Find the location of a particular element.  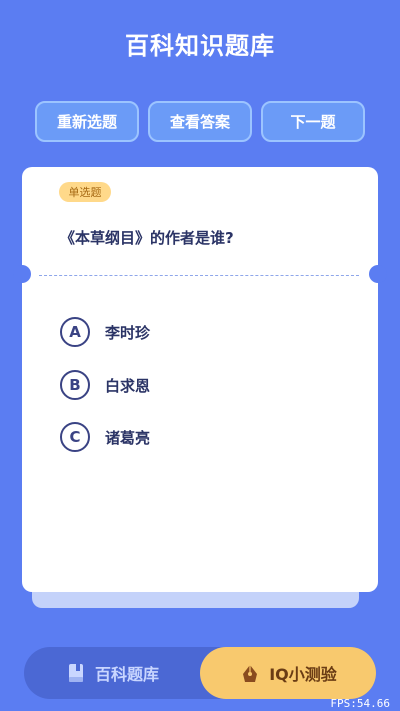

action-buttons: 重新选题 查看答案 下一题 is located at coordinates (200, 121).